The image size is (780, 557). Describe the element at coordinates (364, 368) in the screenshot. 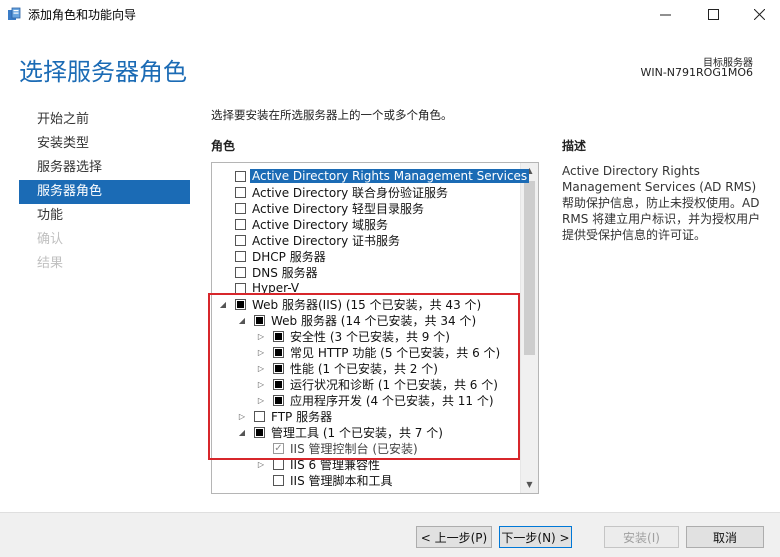

I see `role-label: 性能 (1 个已安装，共 2 个)` at that location.